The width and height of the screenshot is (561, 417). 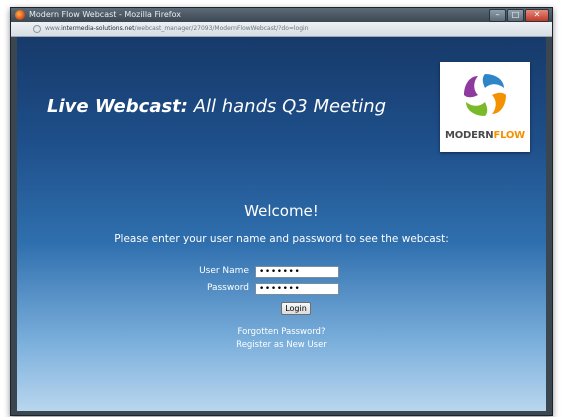 What do you see at coordinates (105, 14) in the screenshot?
I see `window-title: Modern Flow Webcast - Mozilla Firefox` at bounding box center [105, 14].